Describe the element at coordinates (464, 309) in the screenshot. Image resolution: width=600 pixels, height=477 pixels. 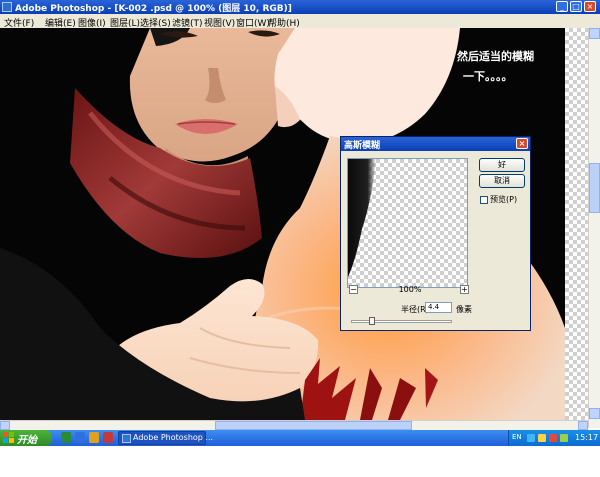
I see `radius-unit: 像素` at that location.